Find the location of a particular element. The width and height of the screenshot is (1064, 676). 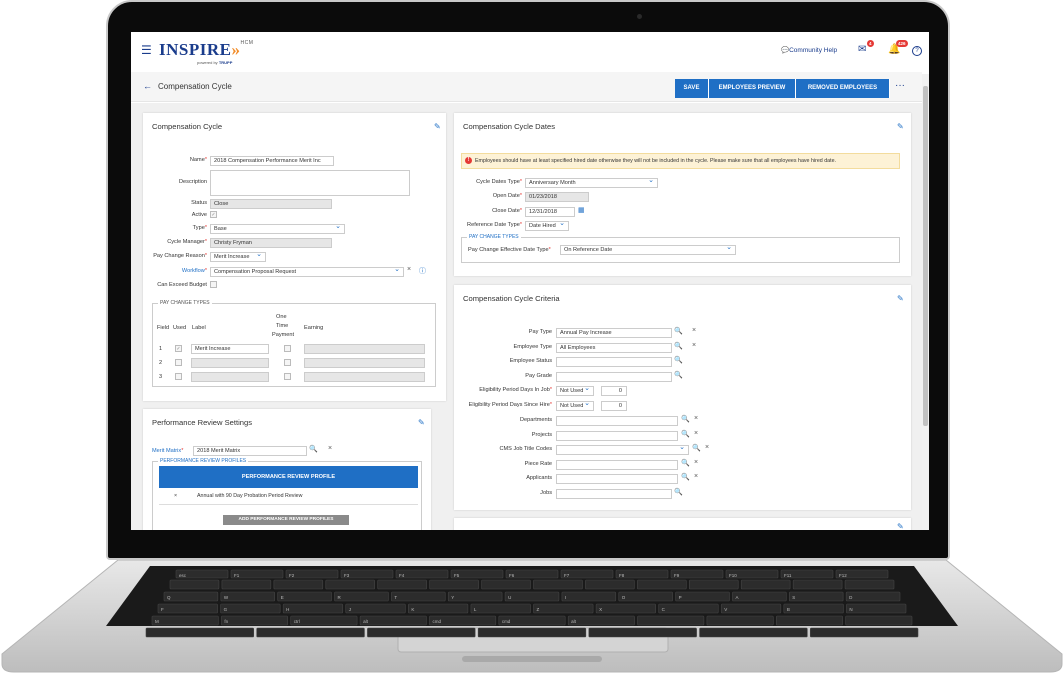

applicants-field is located at coordinates (617, 479).